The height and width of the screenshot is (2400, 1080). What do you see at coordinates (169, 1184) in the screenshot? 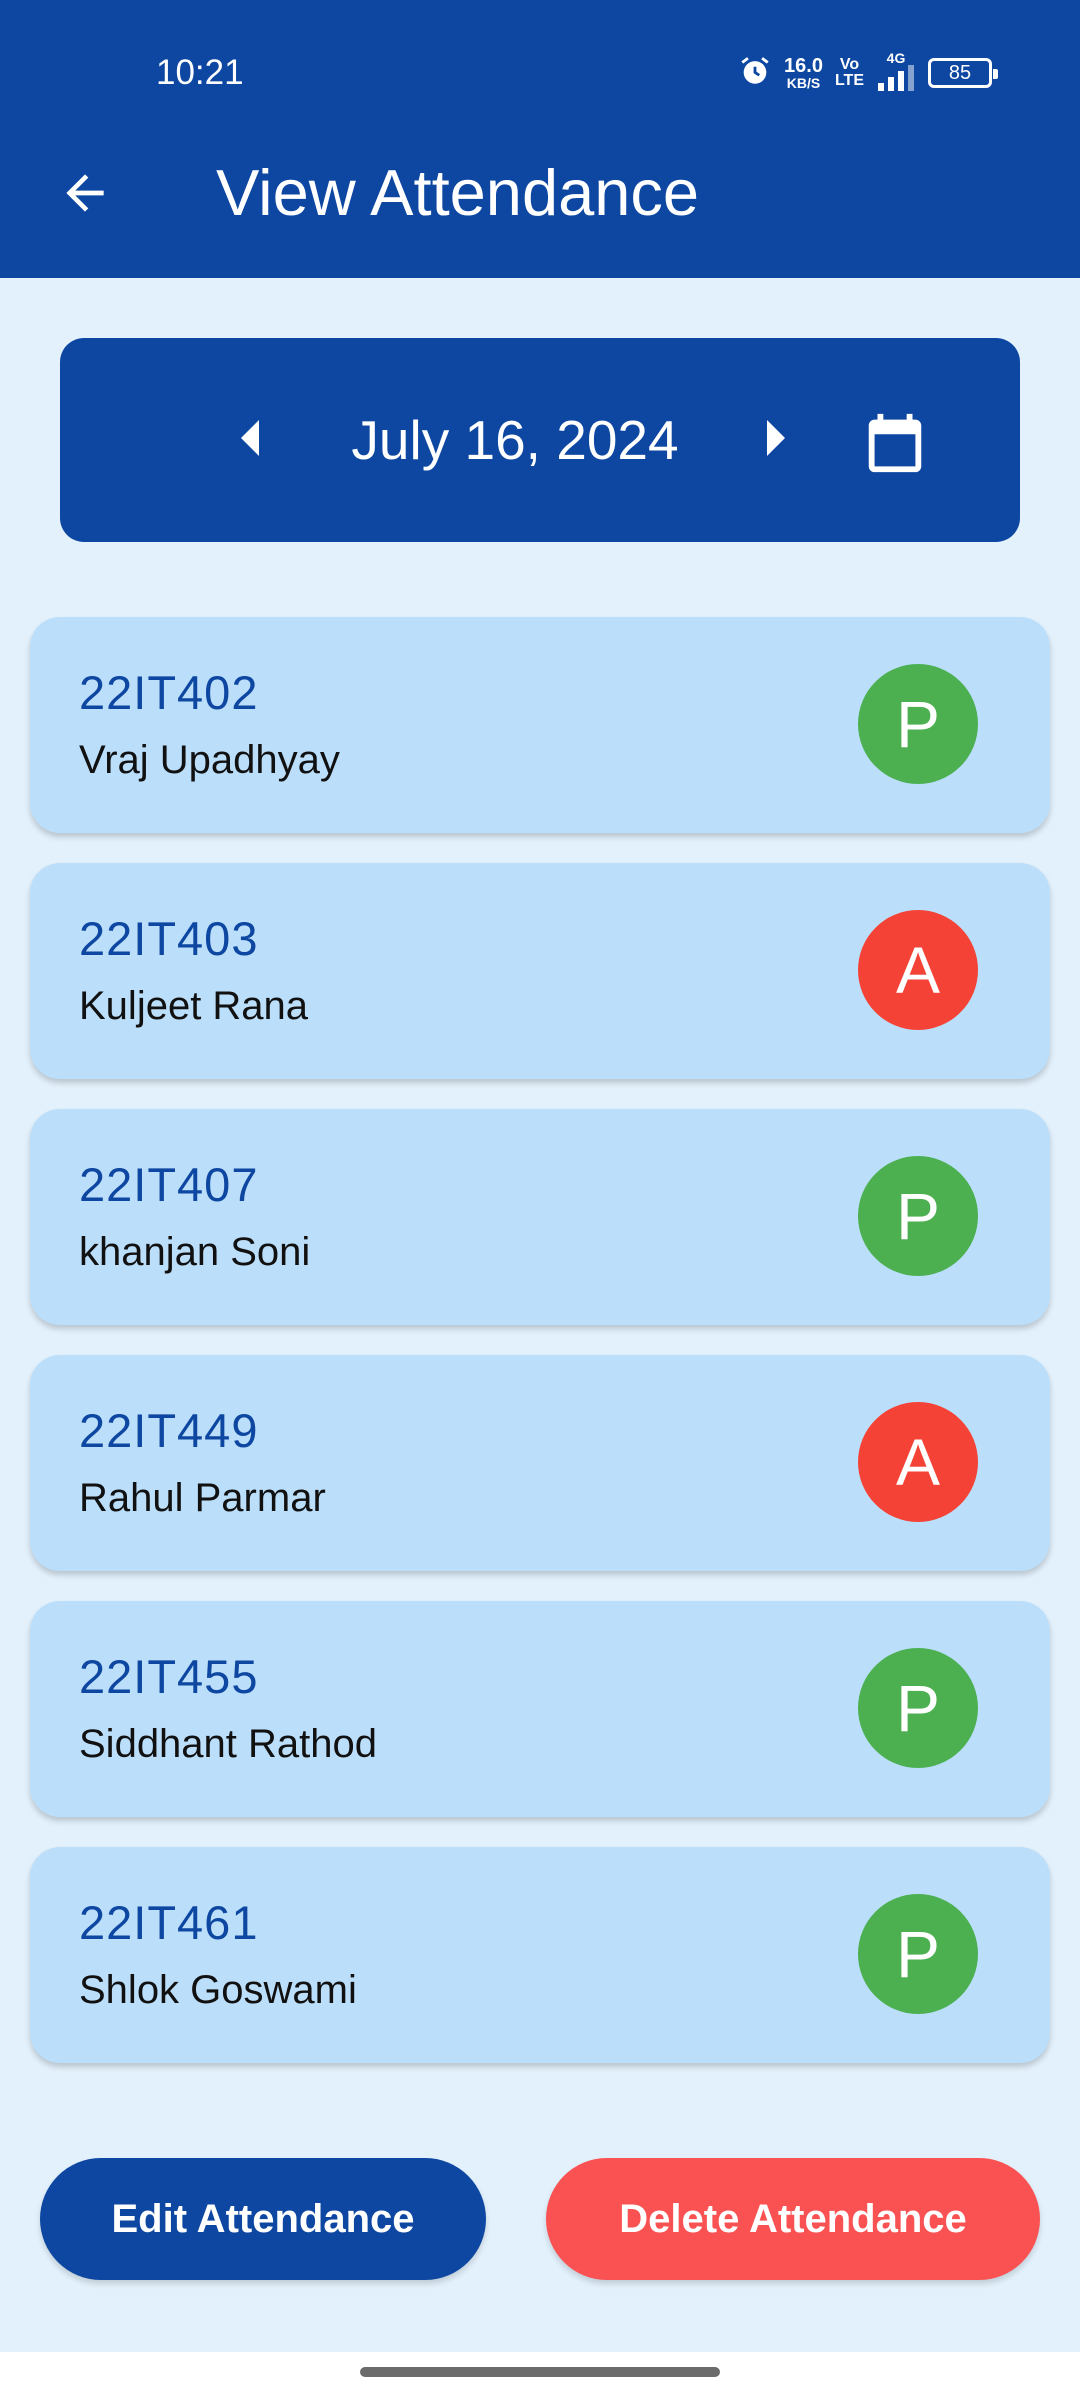
I see `student-id: 22IT407` at bounding box center [169, 1184].